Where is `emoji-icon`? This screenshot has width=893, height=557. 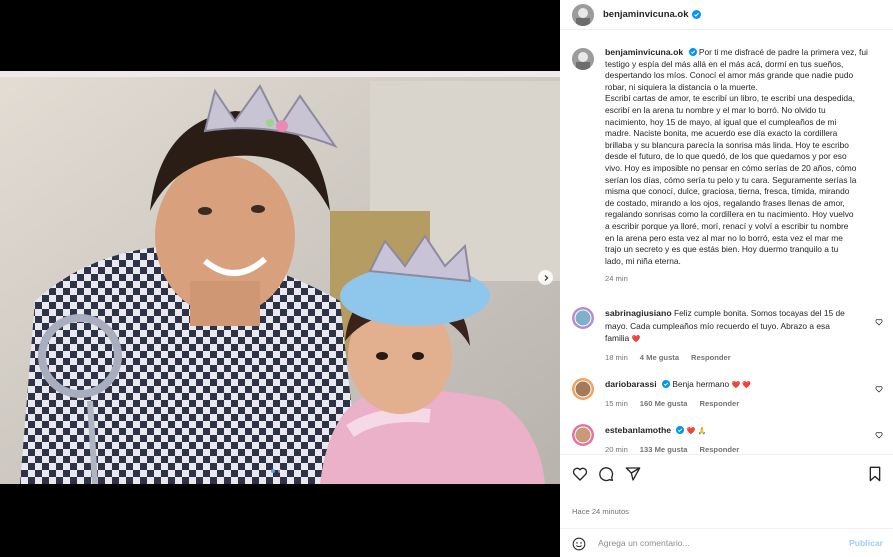 emoji-icon is located at coordinates (579, 544).